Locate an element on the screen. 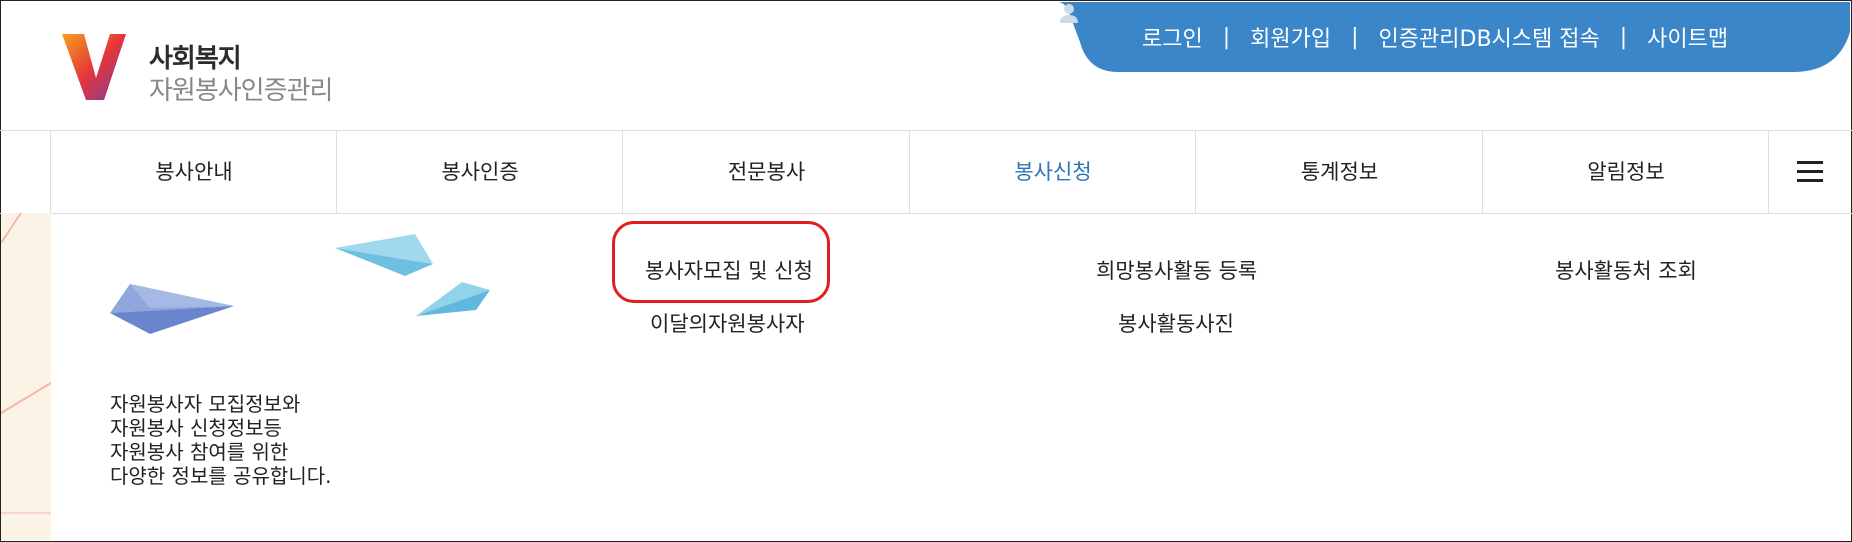 The height and width of the screenshot is (542, 1852). join-link: 회원가입 is located at coordinates (1290, 37).